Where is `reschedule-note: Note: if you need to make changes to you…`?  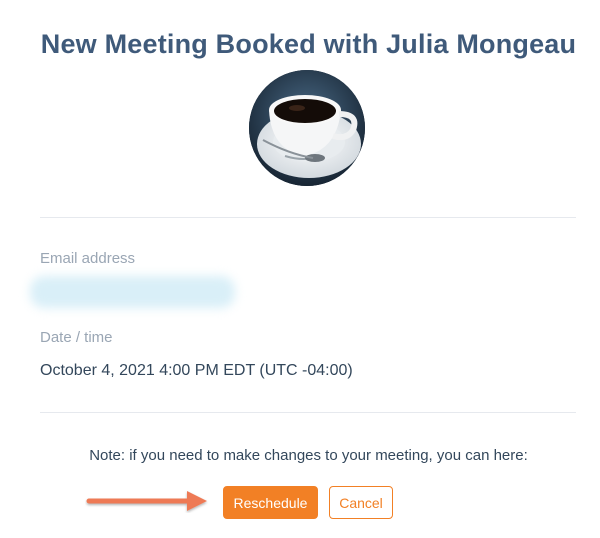 reschedule-note: Note: if you need to make changes to you… is located at coordinates (308, 455).